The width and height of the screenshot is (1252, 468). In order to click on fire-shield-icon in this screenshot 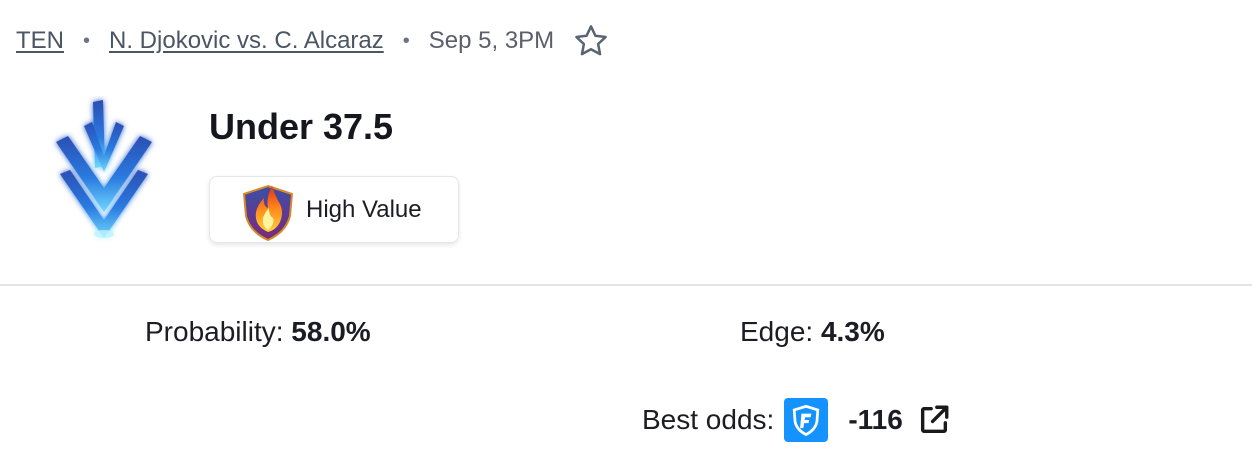, I will do `click(268, 210)`.